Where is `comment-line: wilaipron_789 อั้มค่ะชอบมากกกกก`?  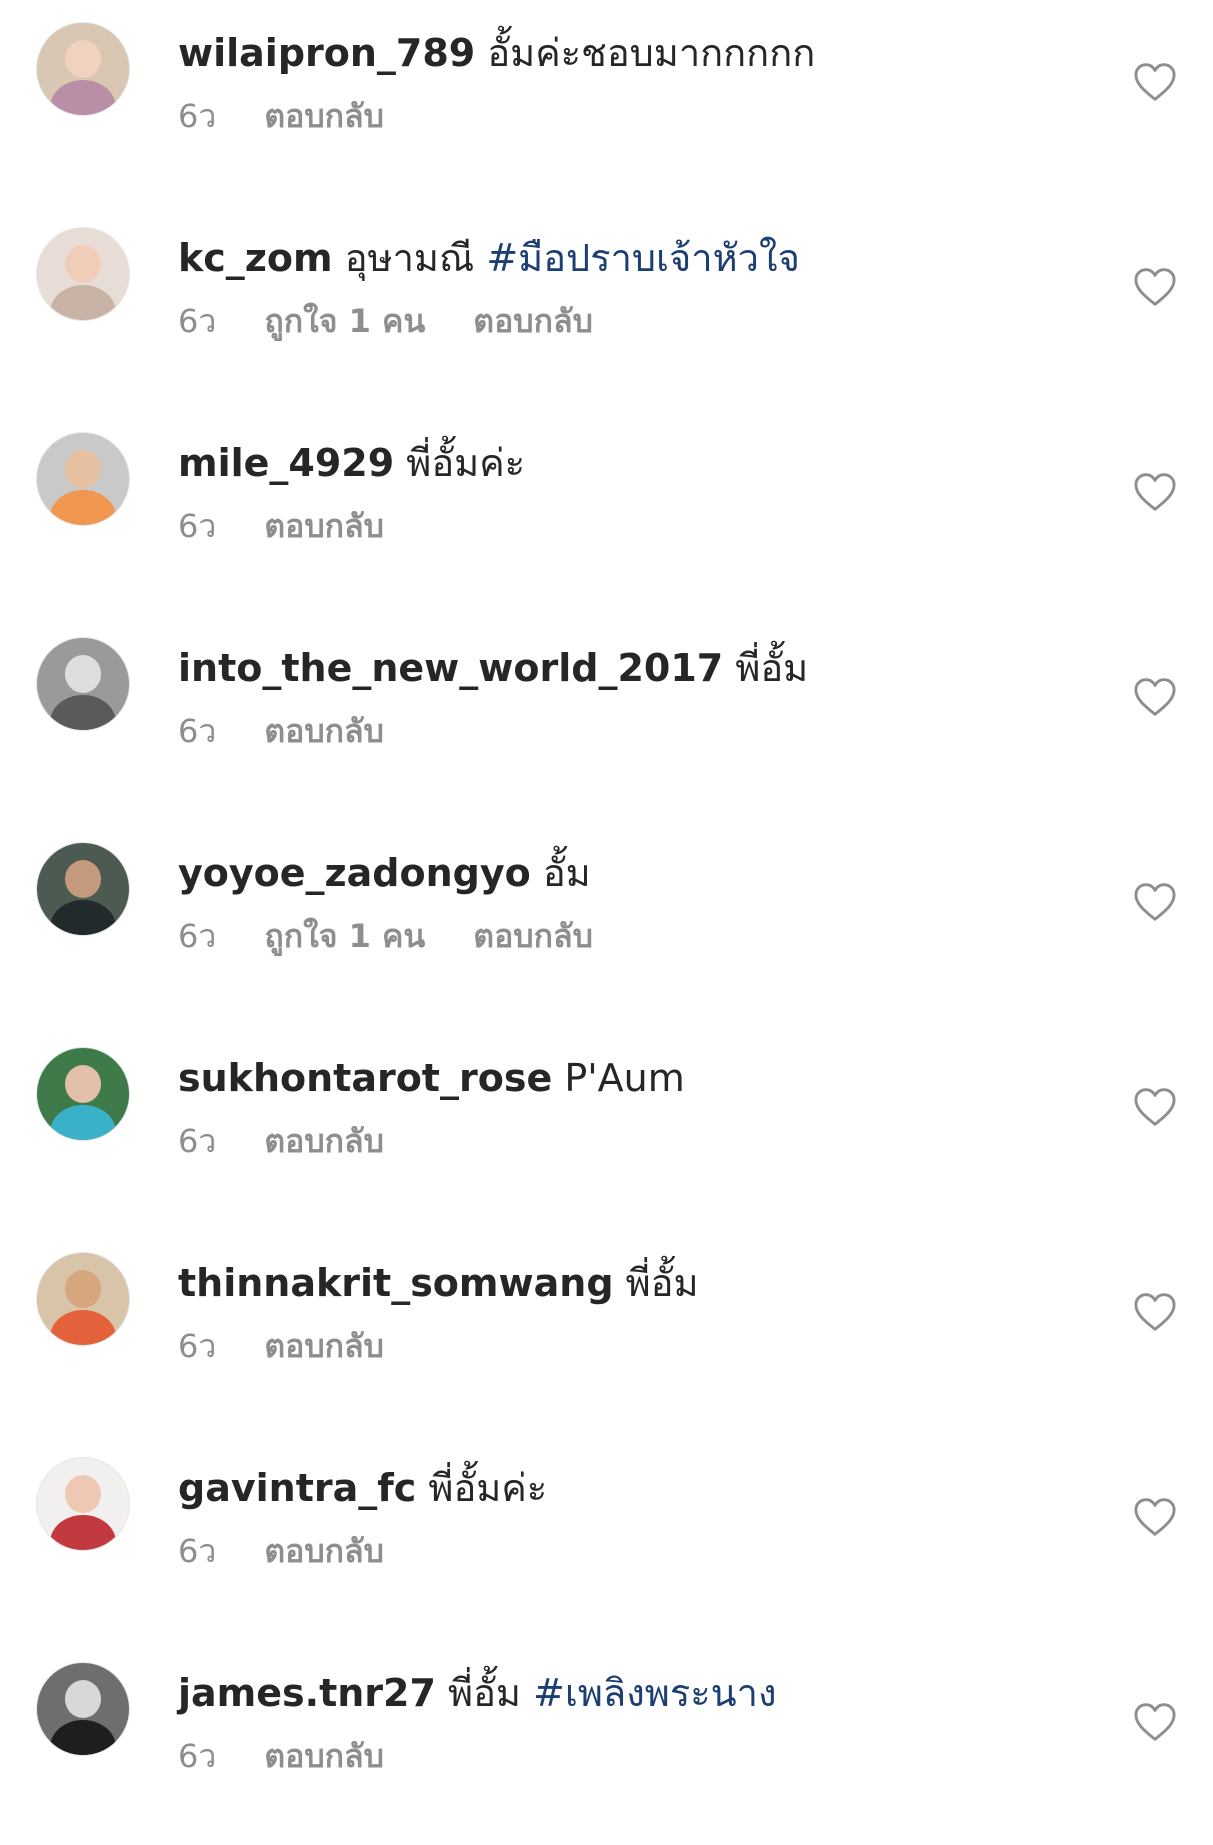 comment-line: wilaipron_789 อั้มค่ะชอบมากกกกก is located at coordinates (625, 53).